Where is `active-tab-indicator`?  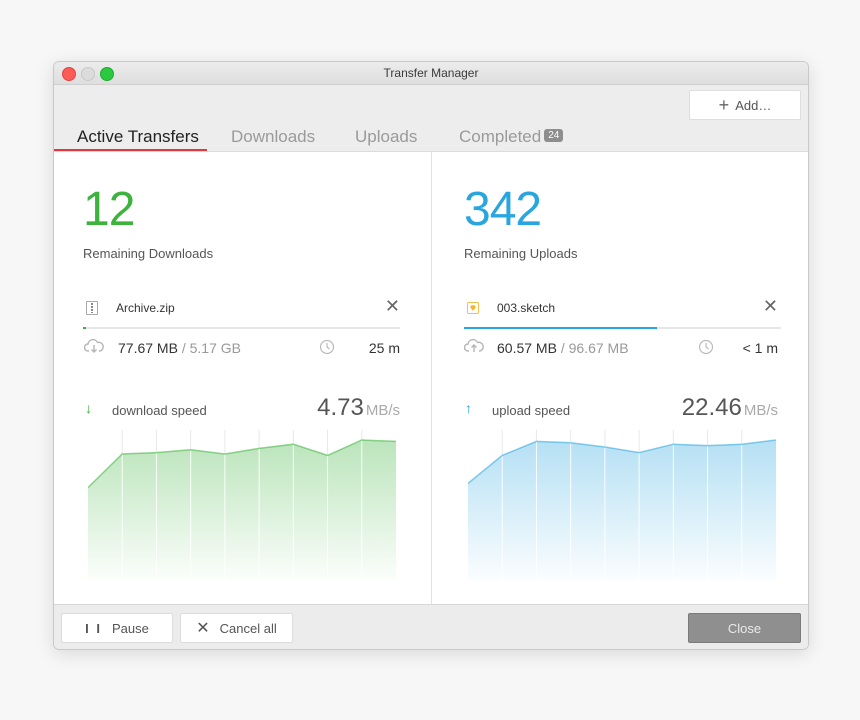
active-tab-indicator is located at coordinates (130, 150).